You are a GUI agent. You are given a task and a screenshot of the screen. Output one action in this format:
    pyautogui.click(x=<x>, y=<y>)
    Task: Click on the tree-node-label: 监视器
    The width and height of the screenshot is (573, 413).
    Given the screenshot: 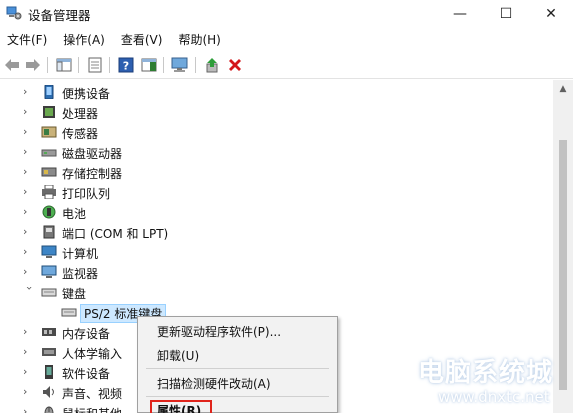 What is the action you would take?
    pyautogui.click(x=80, y=274)
    